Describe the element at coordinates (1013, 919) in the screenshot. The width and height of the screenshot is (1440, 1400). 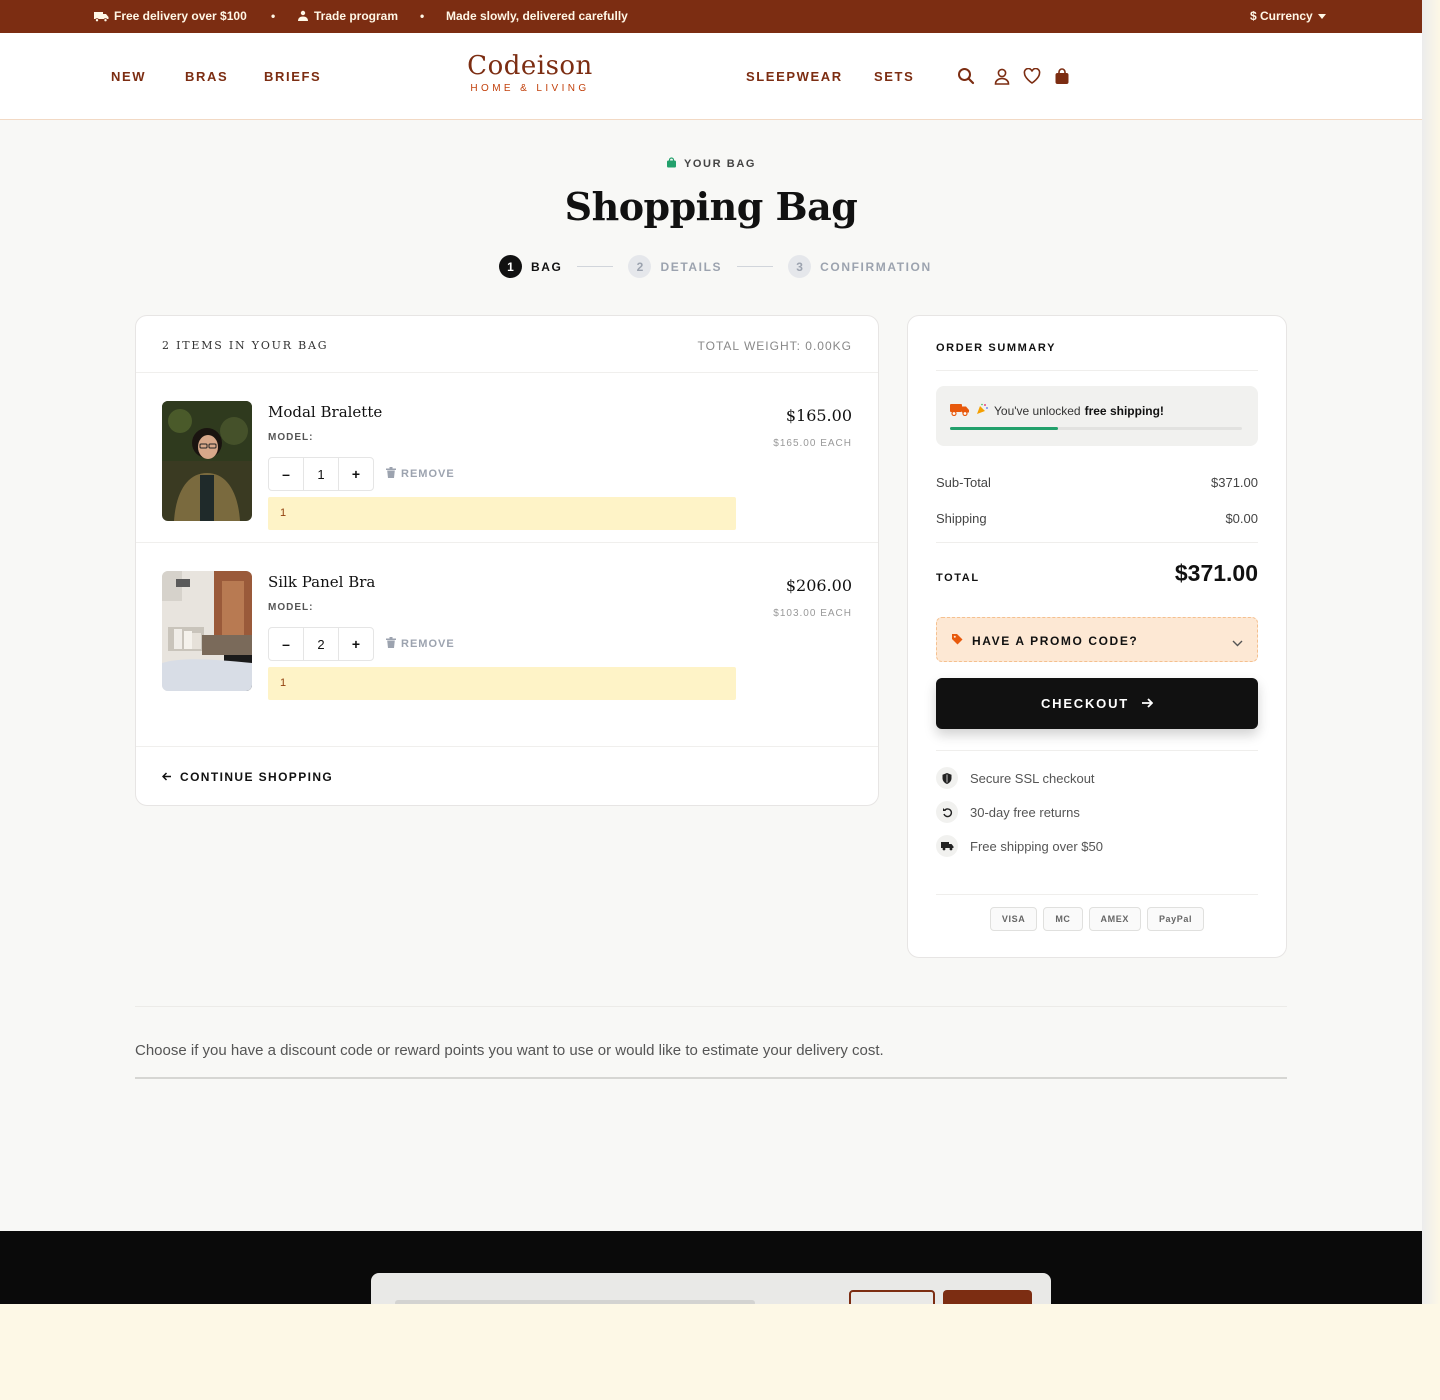
I see `payment-visa-badge: VISA` at that location.